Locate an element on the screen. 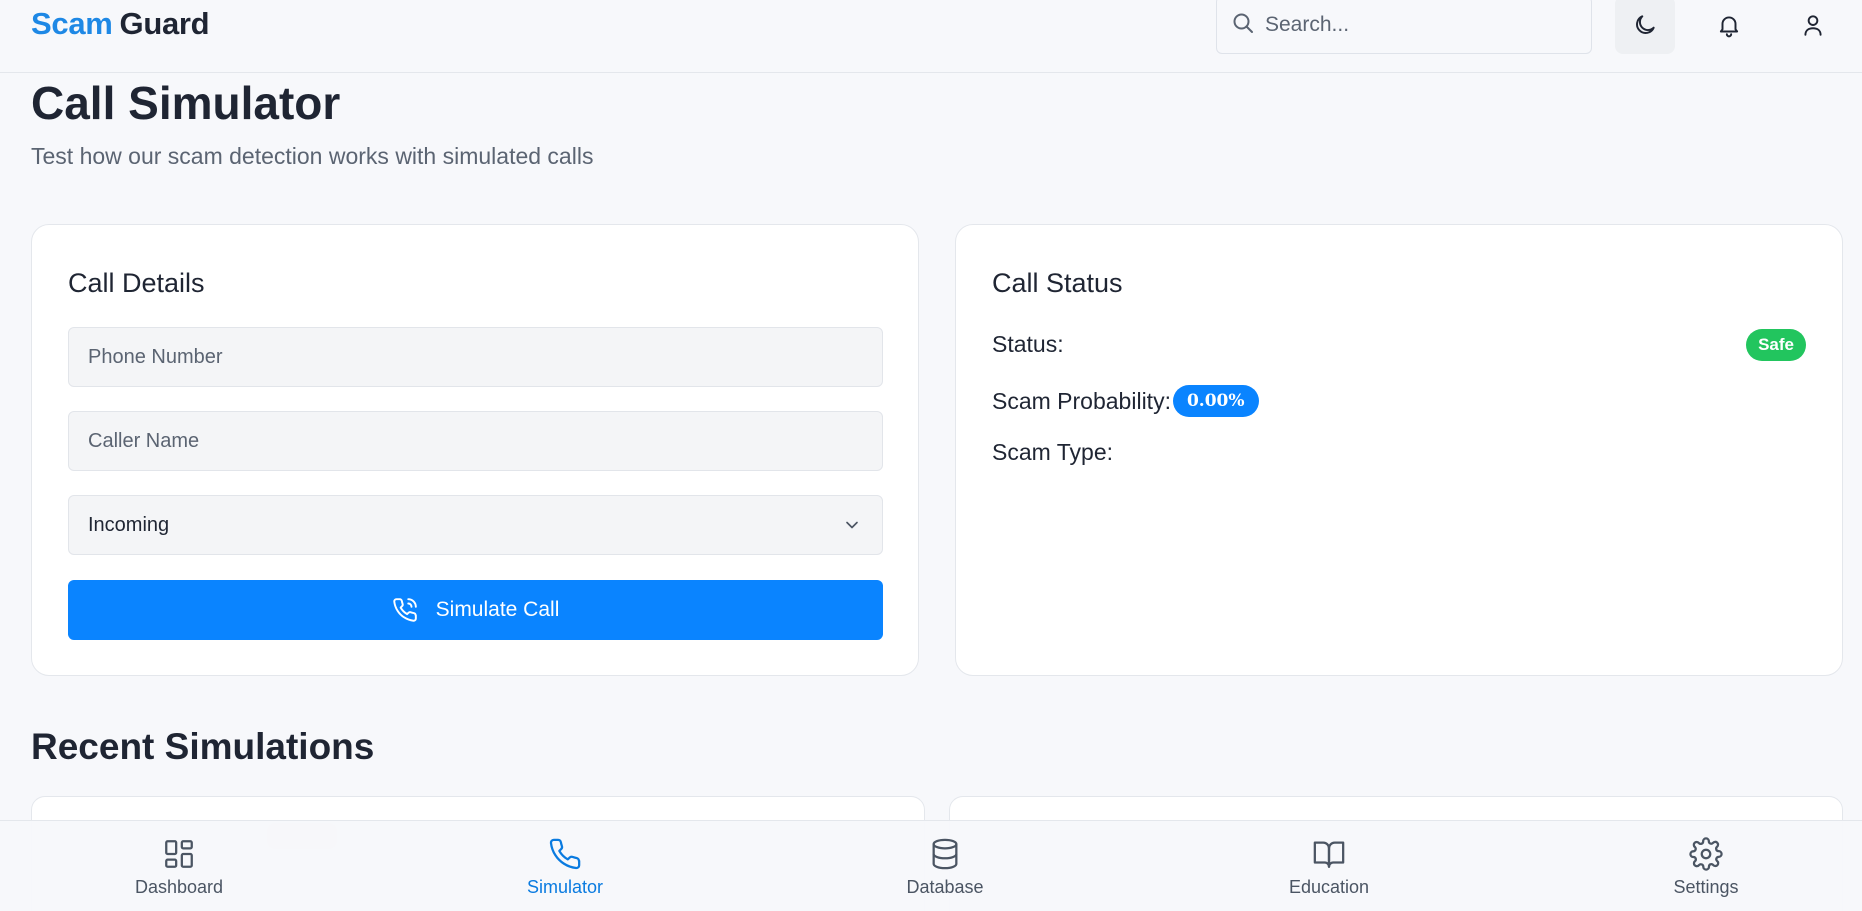 The width and height of the screenshot is (1862, 911). simulate-call-button: Simulate Call is located at coordinates (475, 610).